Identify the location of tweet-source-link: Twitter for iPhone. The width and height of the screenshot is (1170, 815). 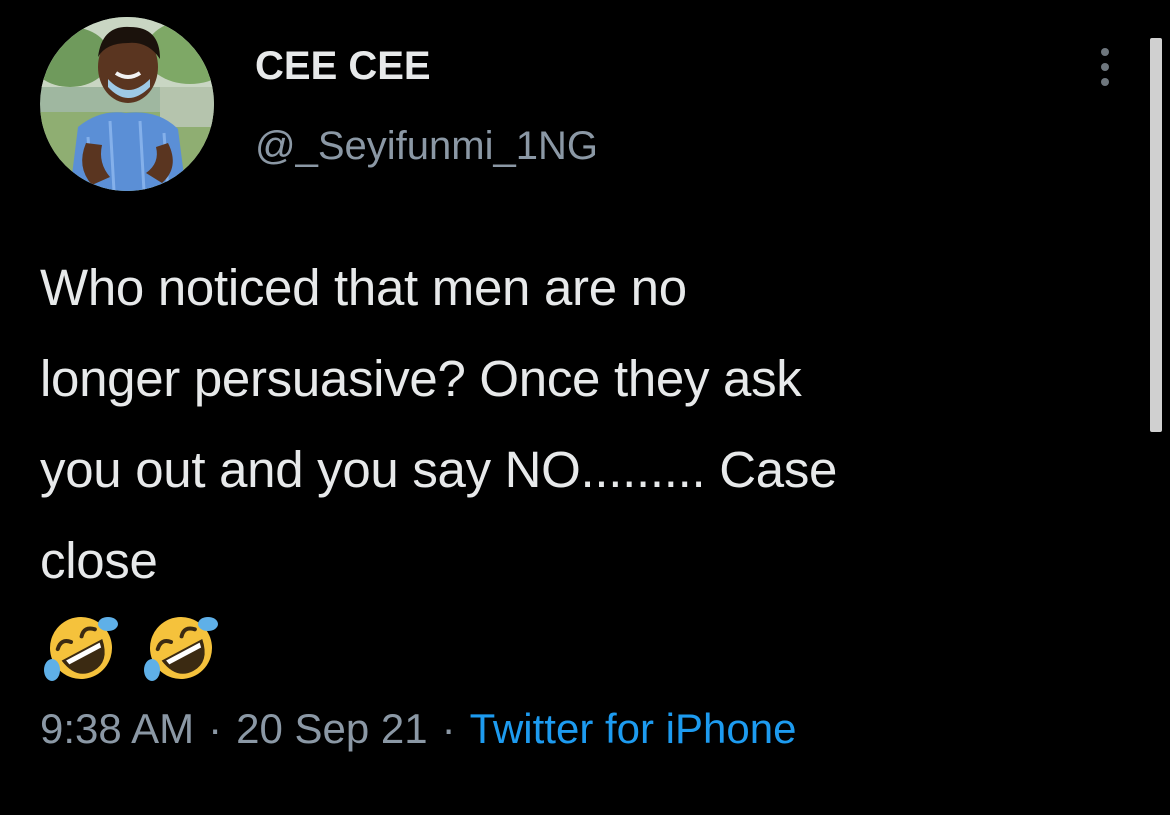
(633, 728).